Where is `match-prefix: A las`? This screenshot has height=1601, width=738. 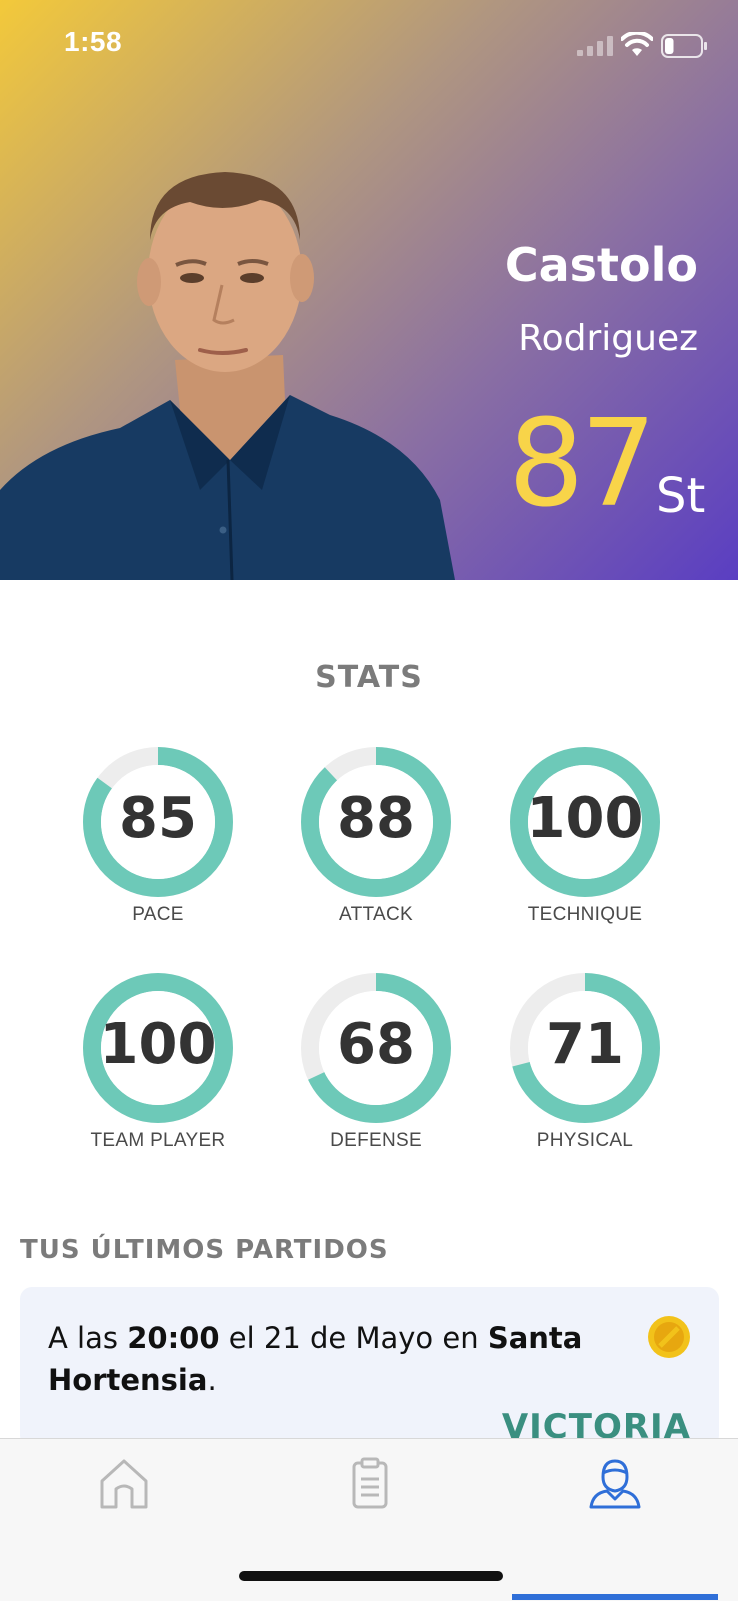 match-prefix: A las is located at coordinates (88, 1338).